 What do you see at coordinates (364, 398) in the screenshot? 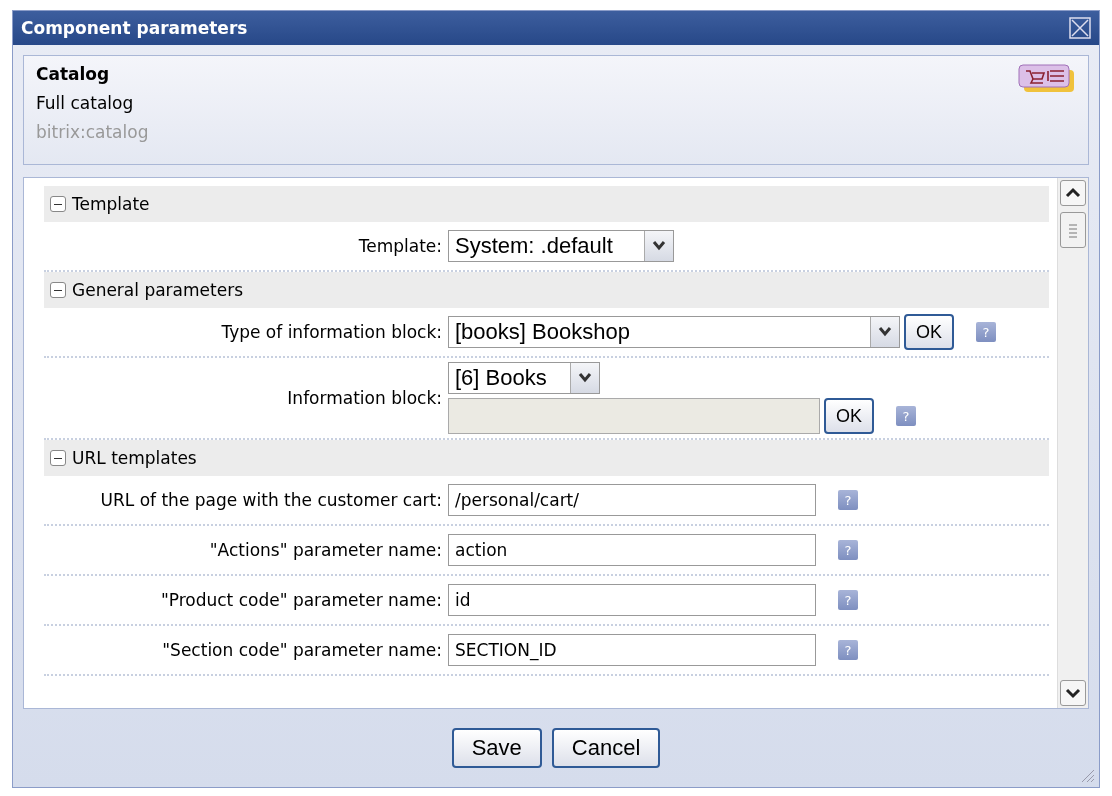
I see `field-label: Information block:` at bounding box center [364, 398].